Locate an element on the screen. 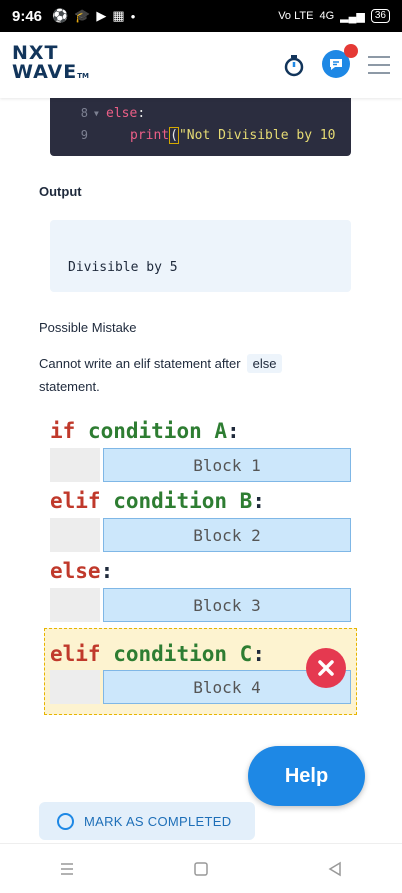 The height and width of the screenshot is (893, 402). network-type-label: 4G is located at coordinates (327, 16).